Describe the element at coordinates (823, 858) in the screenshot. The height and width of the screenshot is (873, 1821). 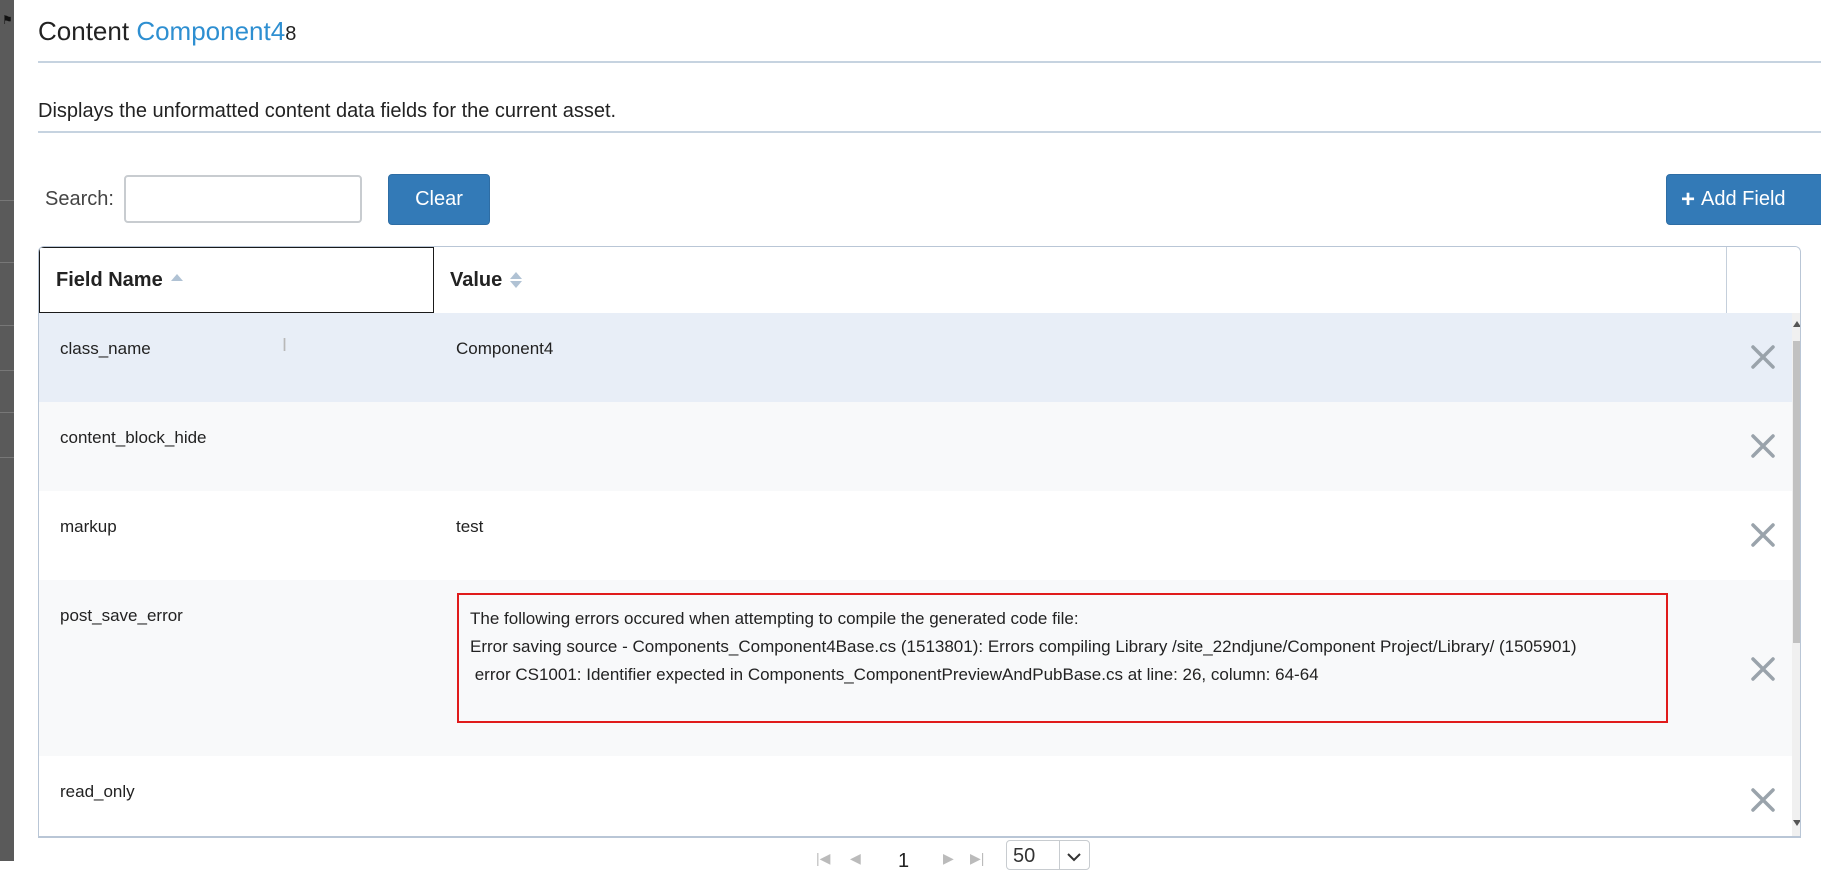
I see `first-page-icon: |◀` at that location.